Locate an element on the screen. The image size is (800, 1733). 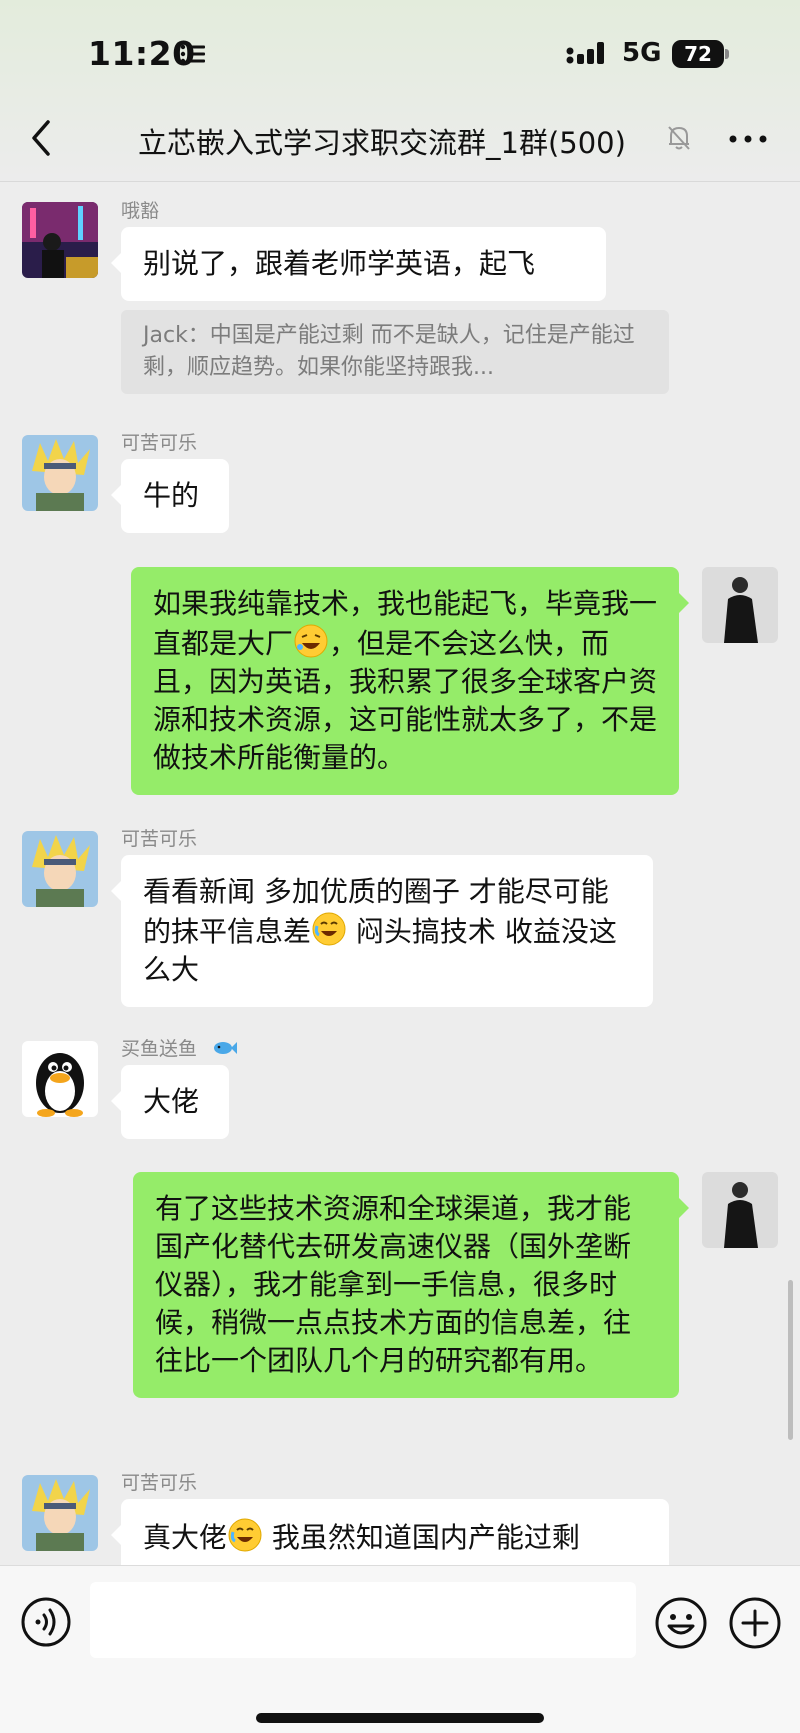
plus-icon is located at coordinates (755, 1623).